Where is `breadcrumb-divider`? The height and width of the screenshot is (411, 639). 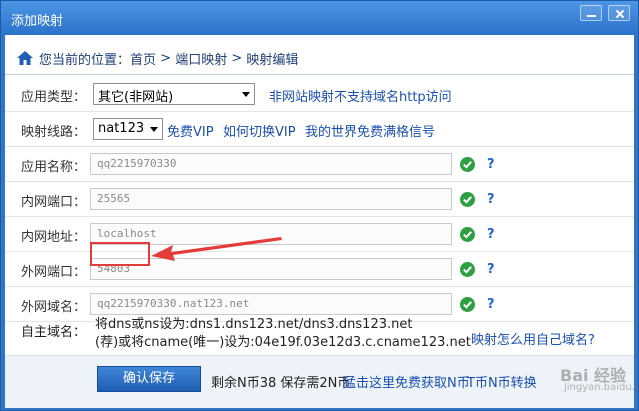
breadcrumb-divider is located at coordinates (319, 74).